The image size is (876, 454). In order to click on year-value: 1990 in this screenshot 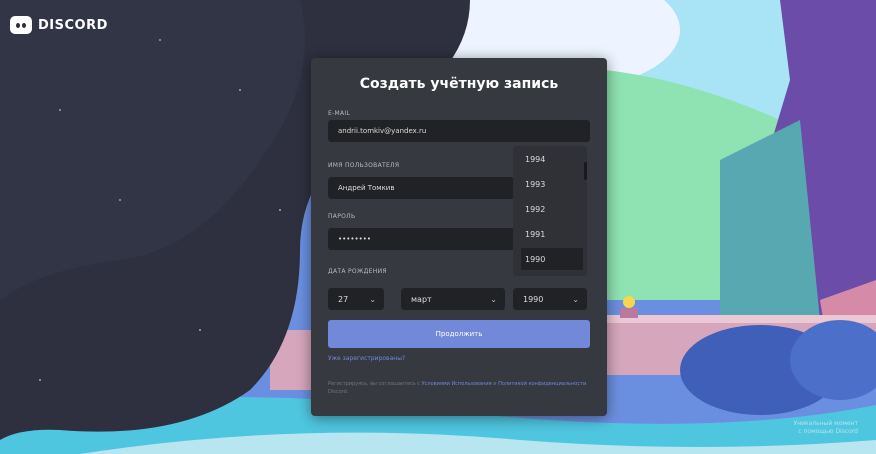, I will do `click(533, 299)`.